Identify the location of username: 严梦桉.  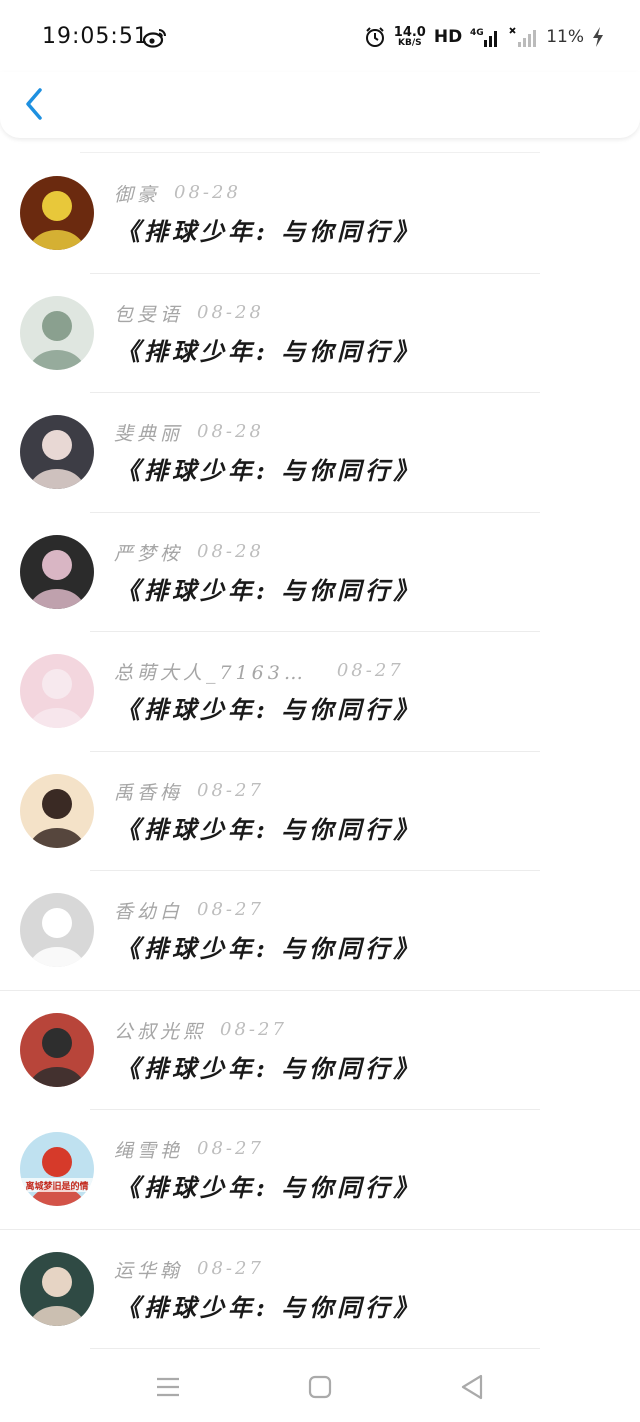
(149, 553).